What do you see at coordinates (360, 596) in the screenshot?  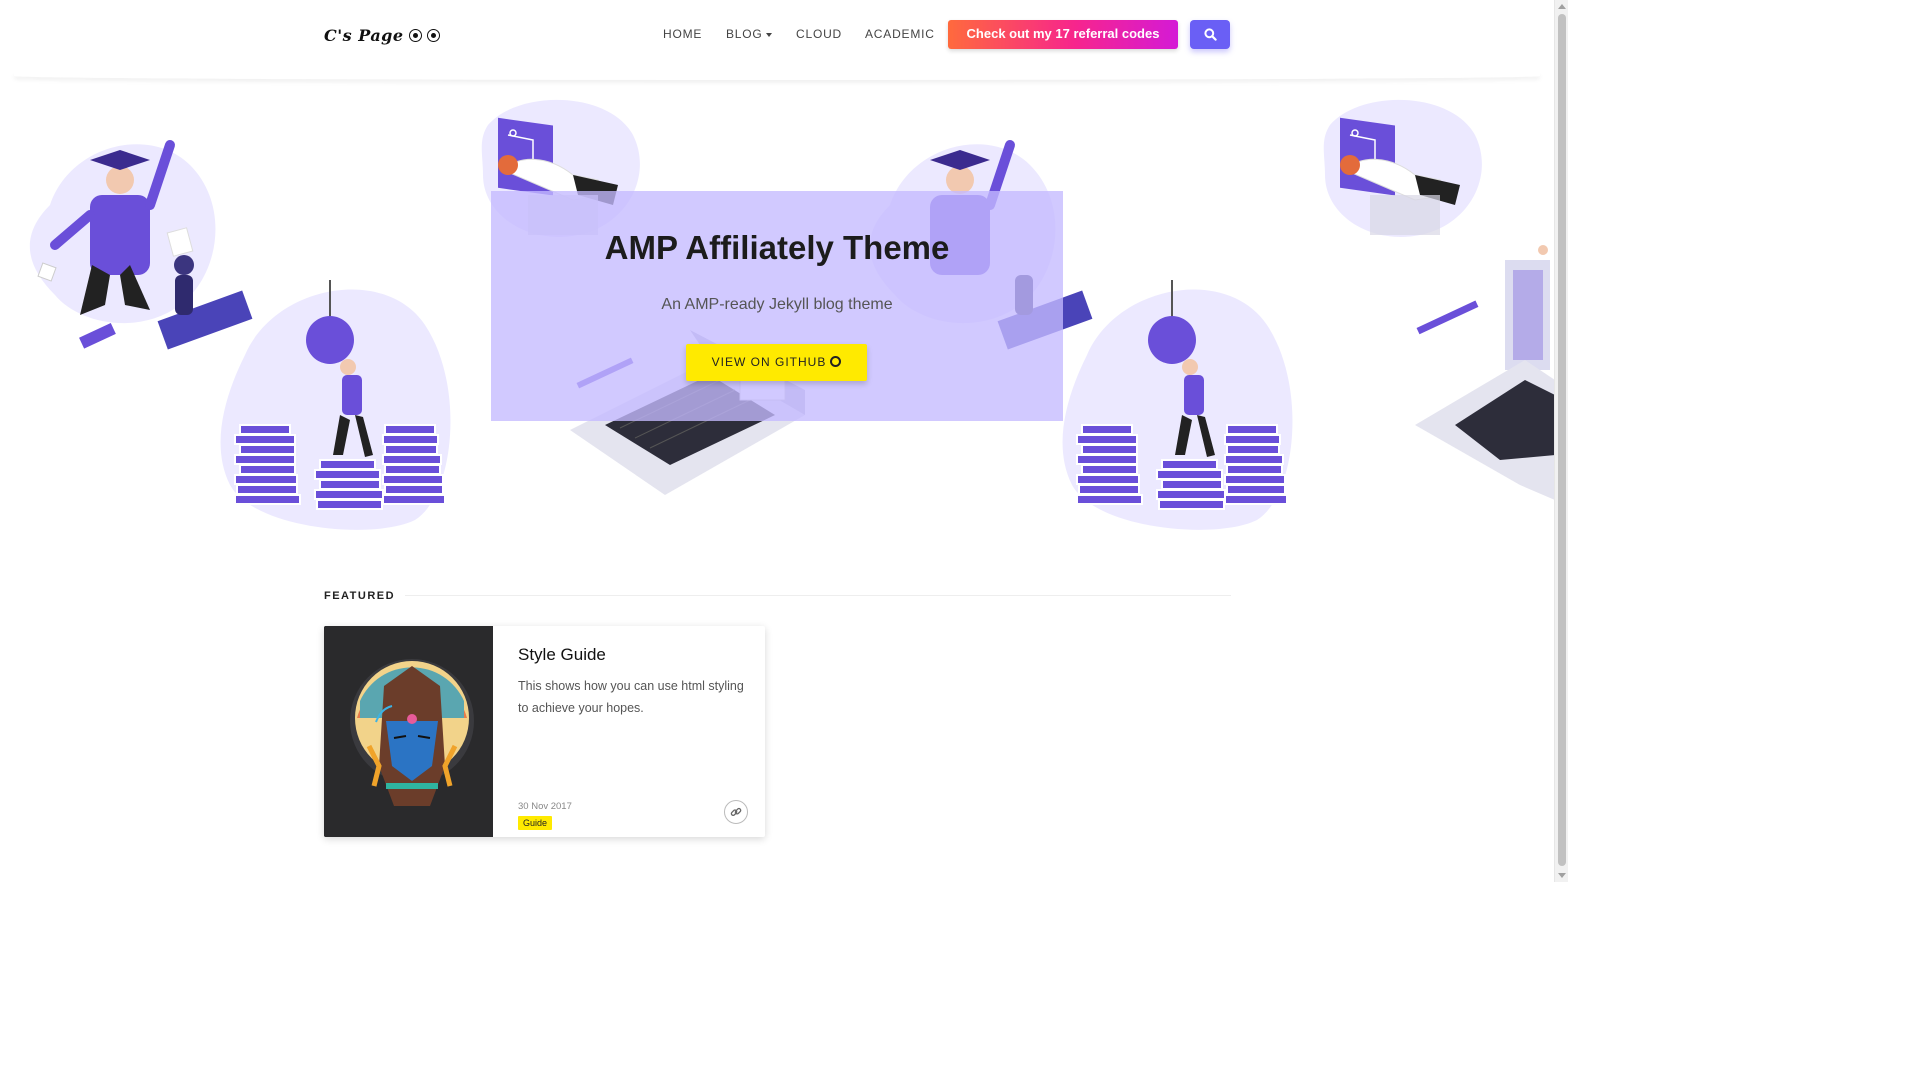 I see `featured-heading: FEATURED` at bounding box center [360, 596].